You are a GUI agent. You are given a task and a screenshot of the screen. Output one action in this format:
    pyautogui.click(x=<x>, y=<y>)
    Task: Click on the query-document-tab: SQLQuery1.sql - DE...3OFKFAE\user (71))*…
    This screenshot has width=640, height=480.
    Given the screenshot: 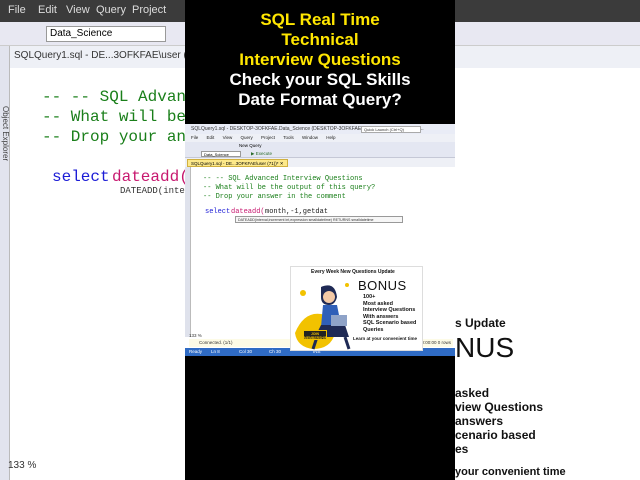 What is the action you would take?
    pyautogui.click(x=237, y=163)
    